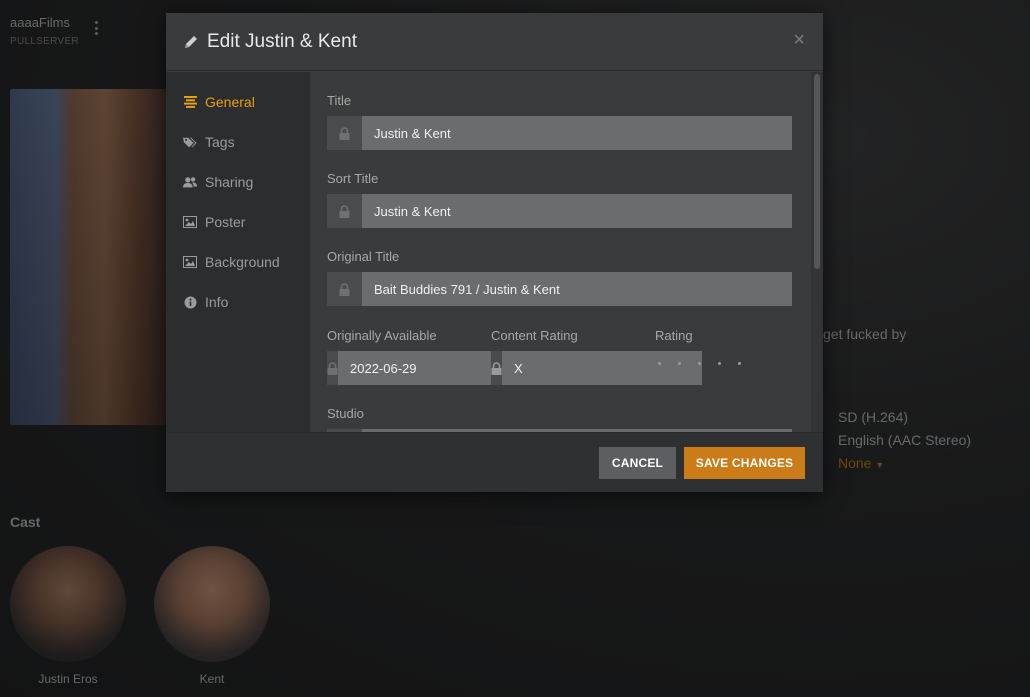 The width and height of the screenshot is (1030, 697). Describe the element at coordinates (602, 368) in the screenshot. I see `content-rating-input` at that location.